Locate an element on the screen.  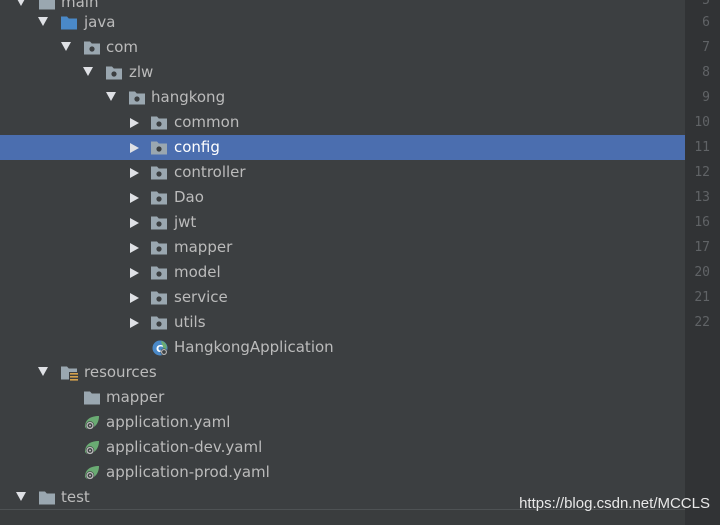
tree-label: resources is located at coordinates (120, 372).